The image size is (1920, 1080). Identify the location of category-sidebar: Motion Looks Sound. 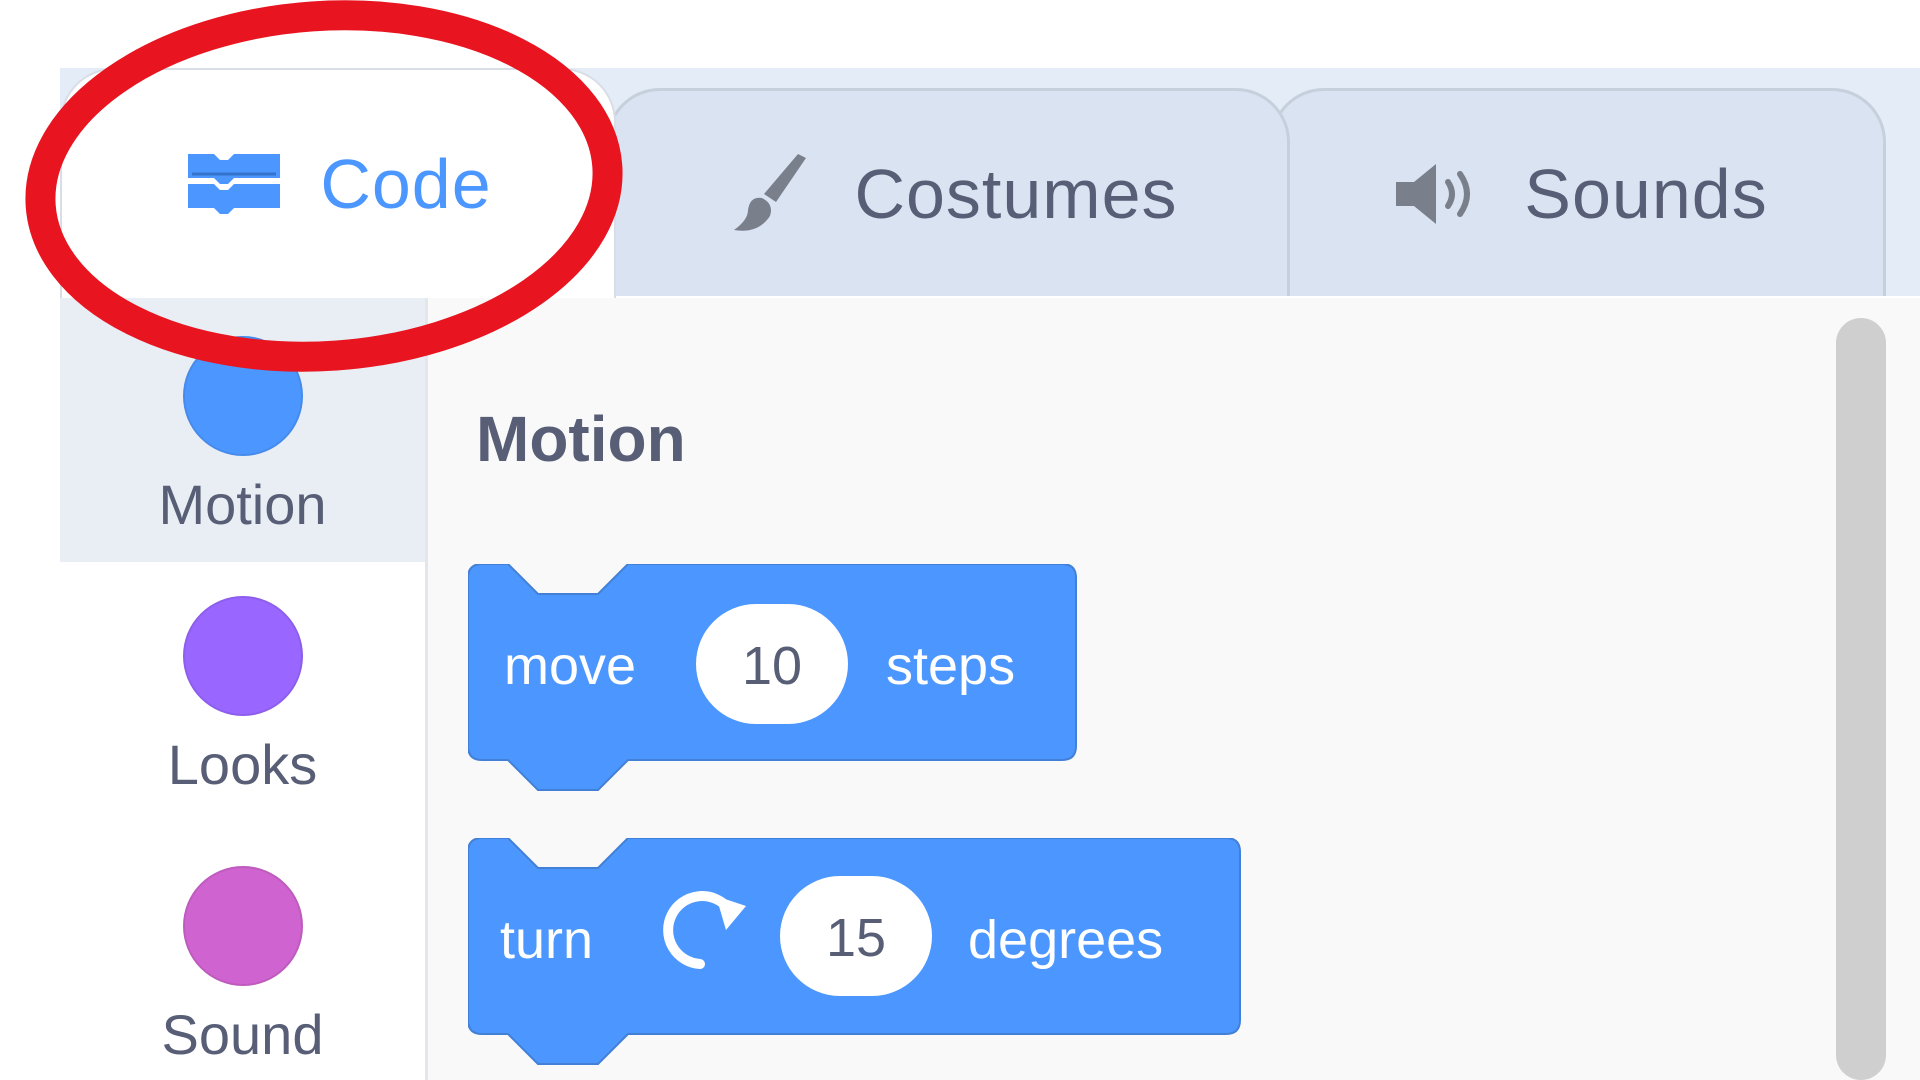
(244, 688).